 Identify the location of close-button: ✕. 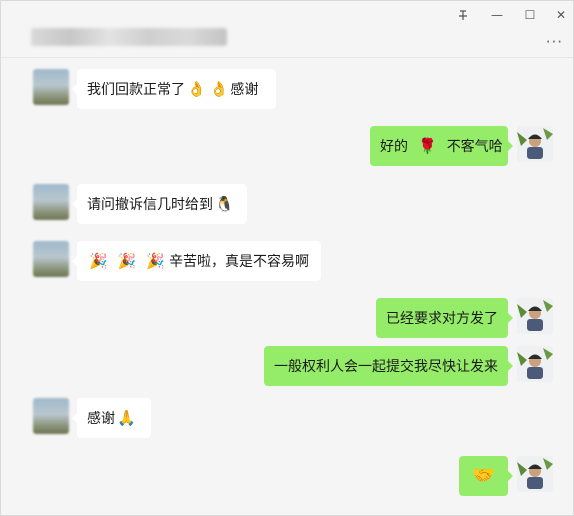
(561, 15).